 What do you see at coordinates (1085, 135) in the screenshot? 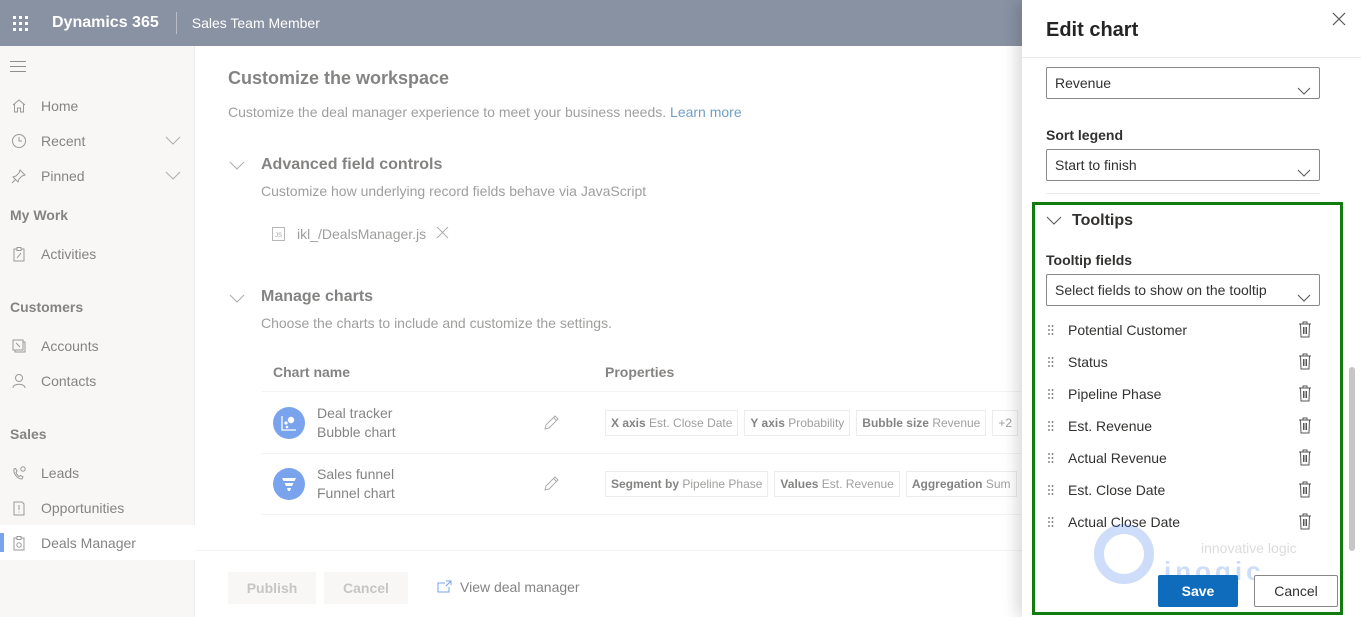
I see `sort-legend-label: Sort legend` at bounding box center [1085, 135].